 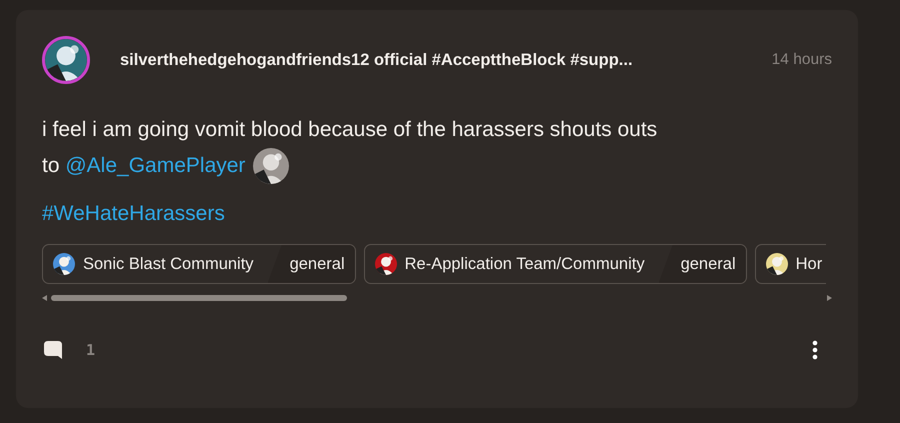 What do you see at coordinates (525, 264) in the screenshot?
I see `community-name: Re-Application Team/Community` at bounding box center [525, 264].